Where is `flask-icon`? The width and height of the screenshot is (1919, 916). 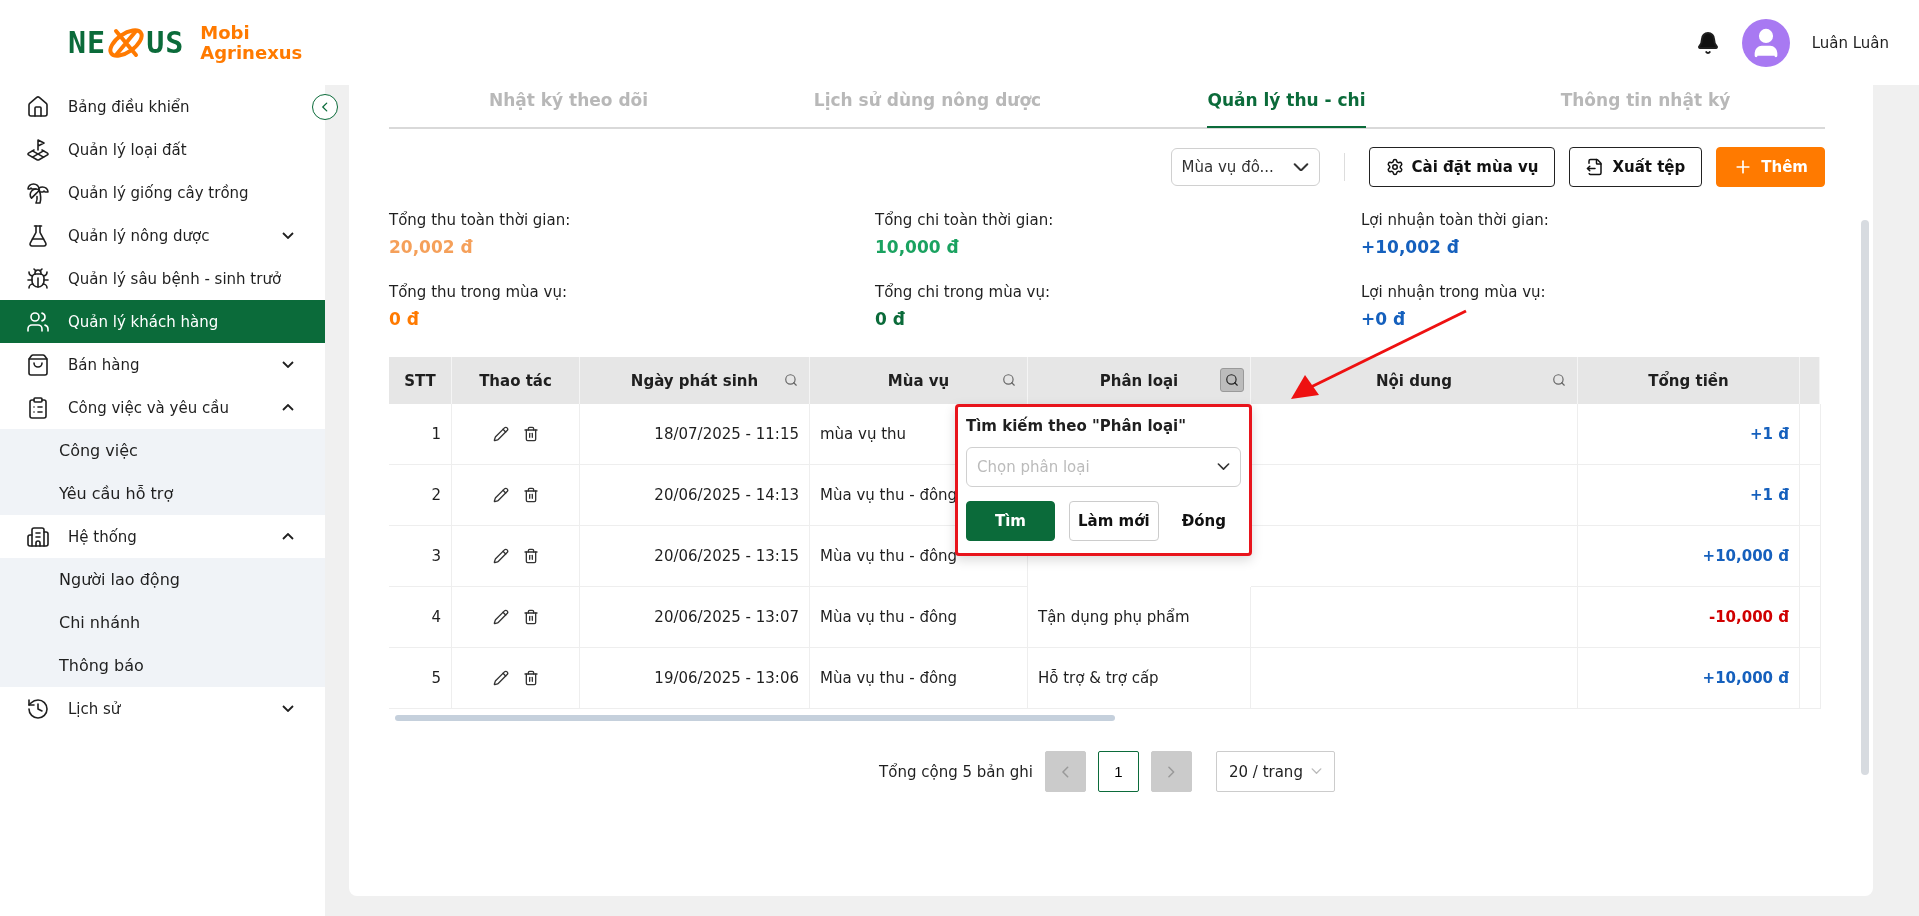
flask-icon is located at coordinates (38, 235).